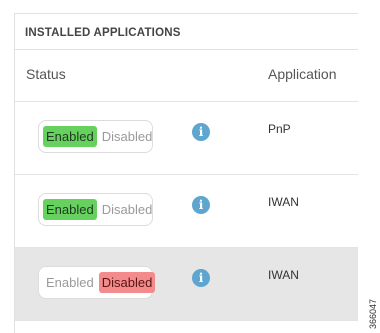 The height and width of the screenshot is (333, 380). I want to click on figure-id: 366047, so click(373, 313).